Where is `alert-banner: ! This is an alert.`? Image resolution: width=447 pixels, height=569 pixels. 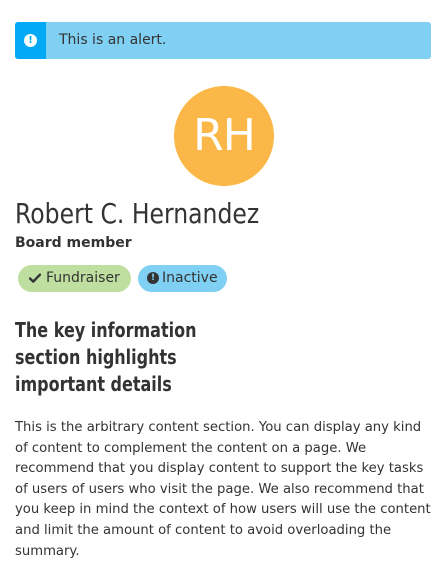 alert-banner: ! This is an alert. is located at coordinates (223, 40).